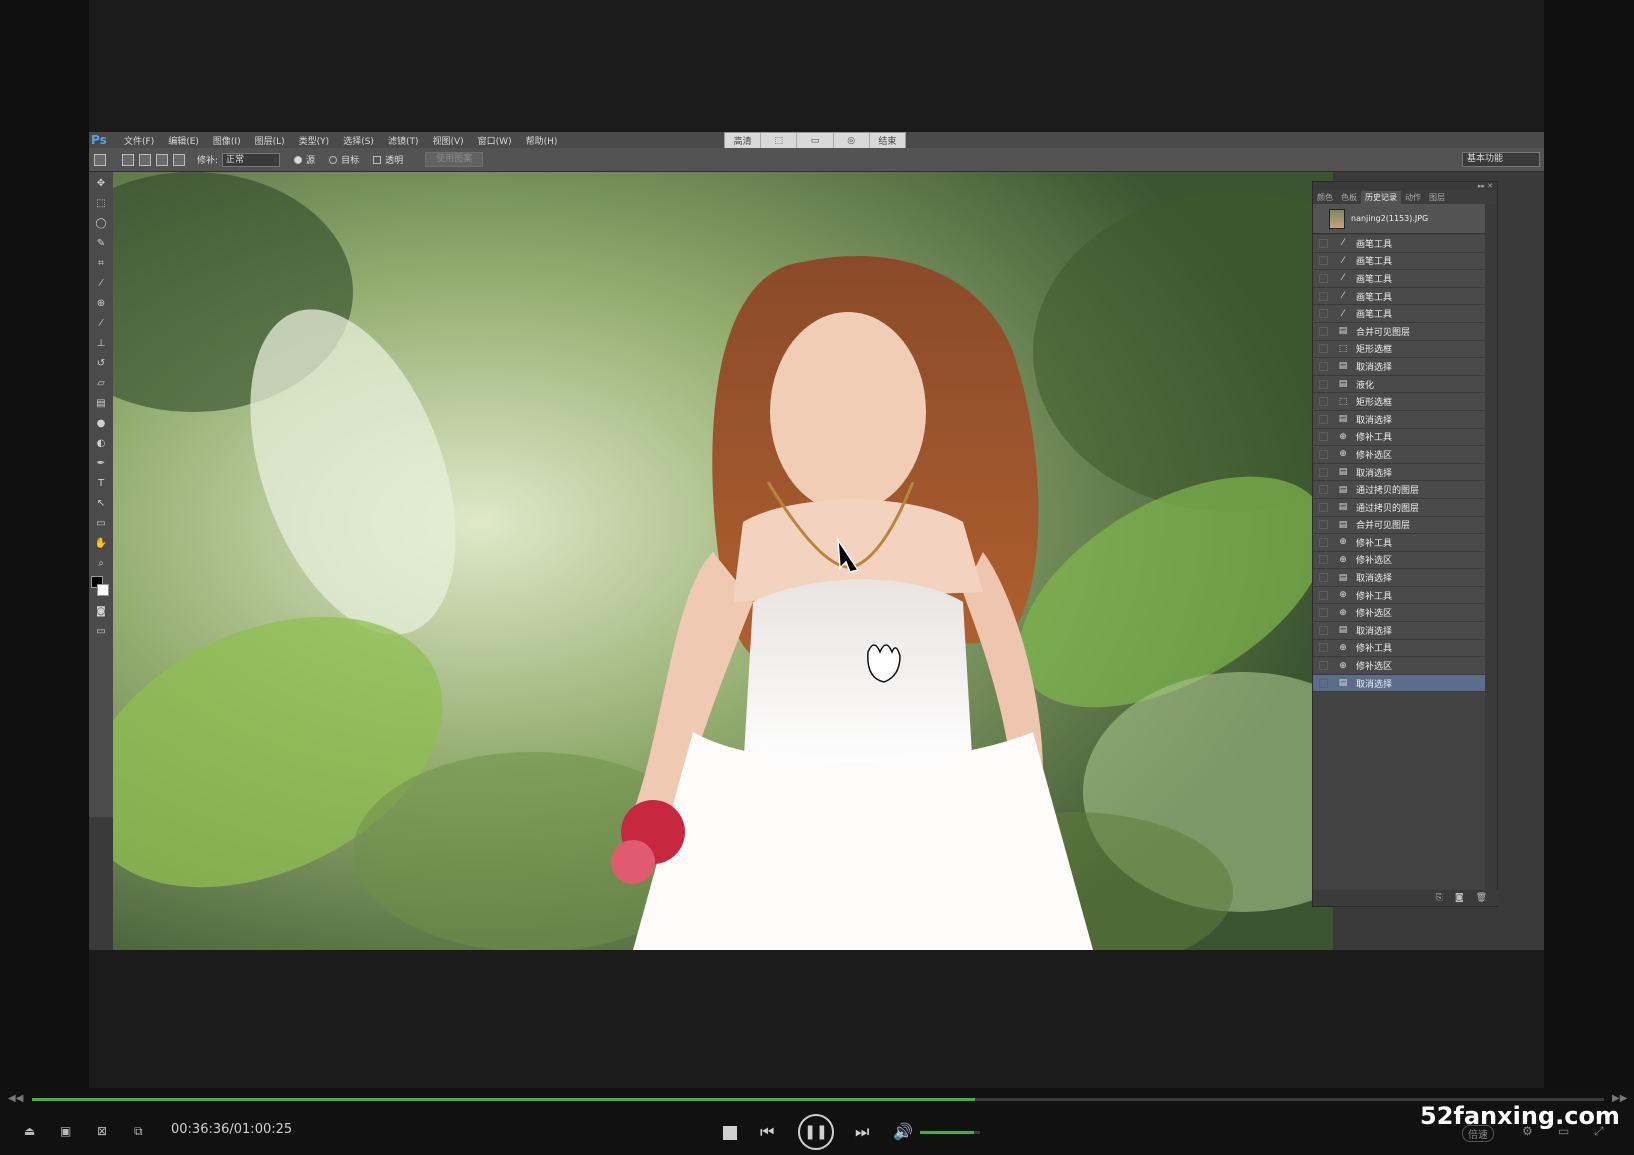 The width and height of the screenshot is (1634, 1155). I want to click on menu-help: 帮助(H), so click(542, 140).